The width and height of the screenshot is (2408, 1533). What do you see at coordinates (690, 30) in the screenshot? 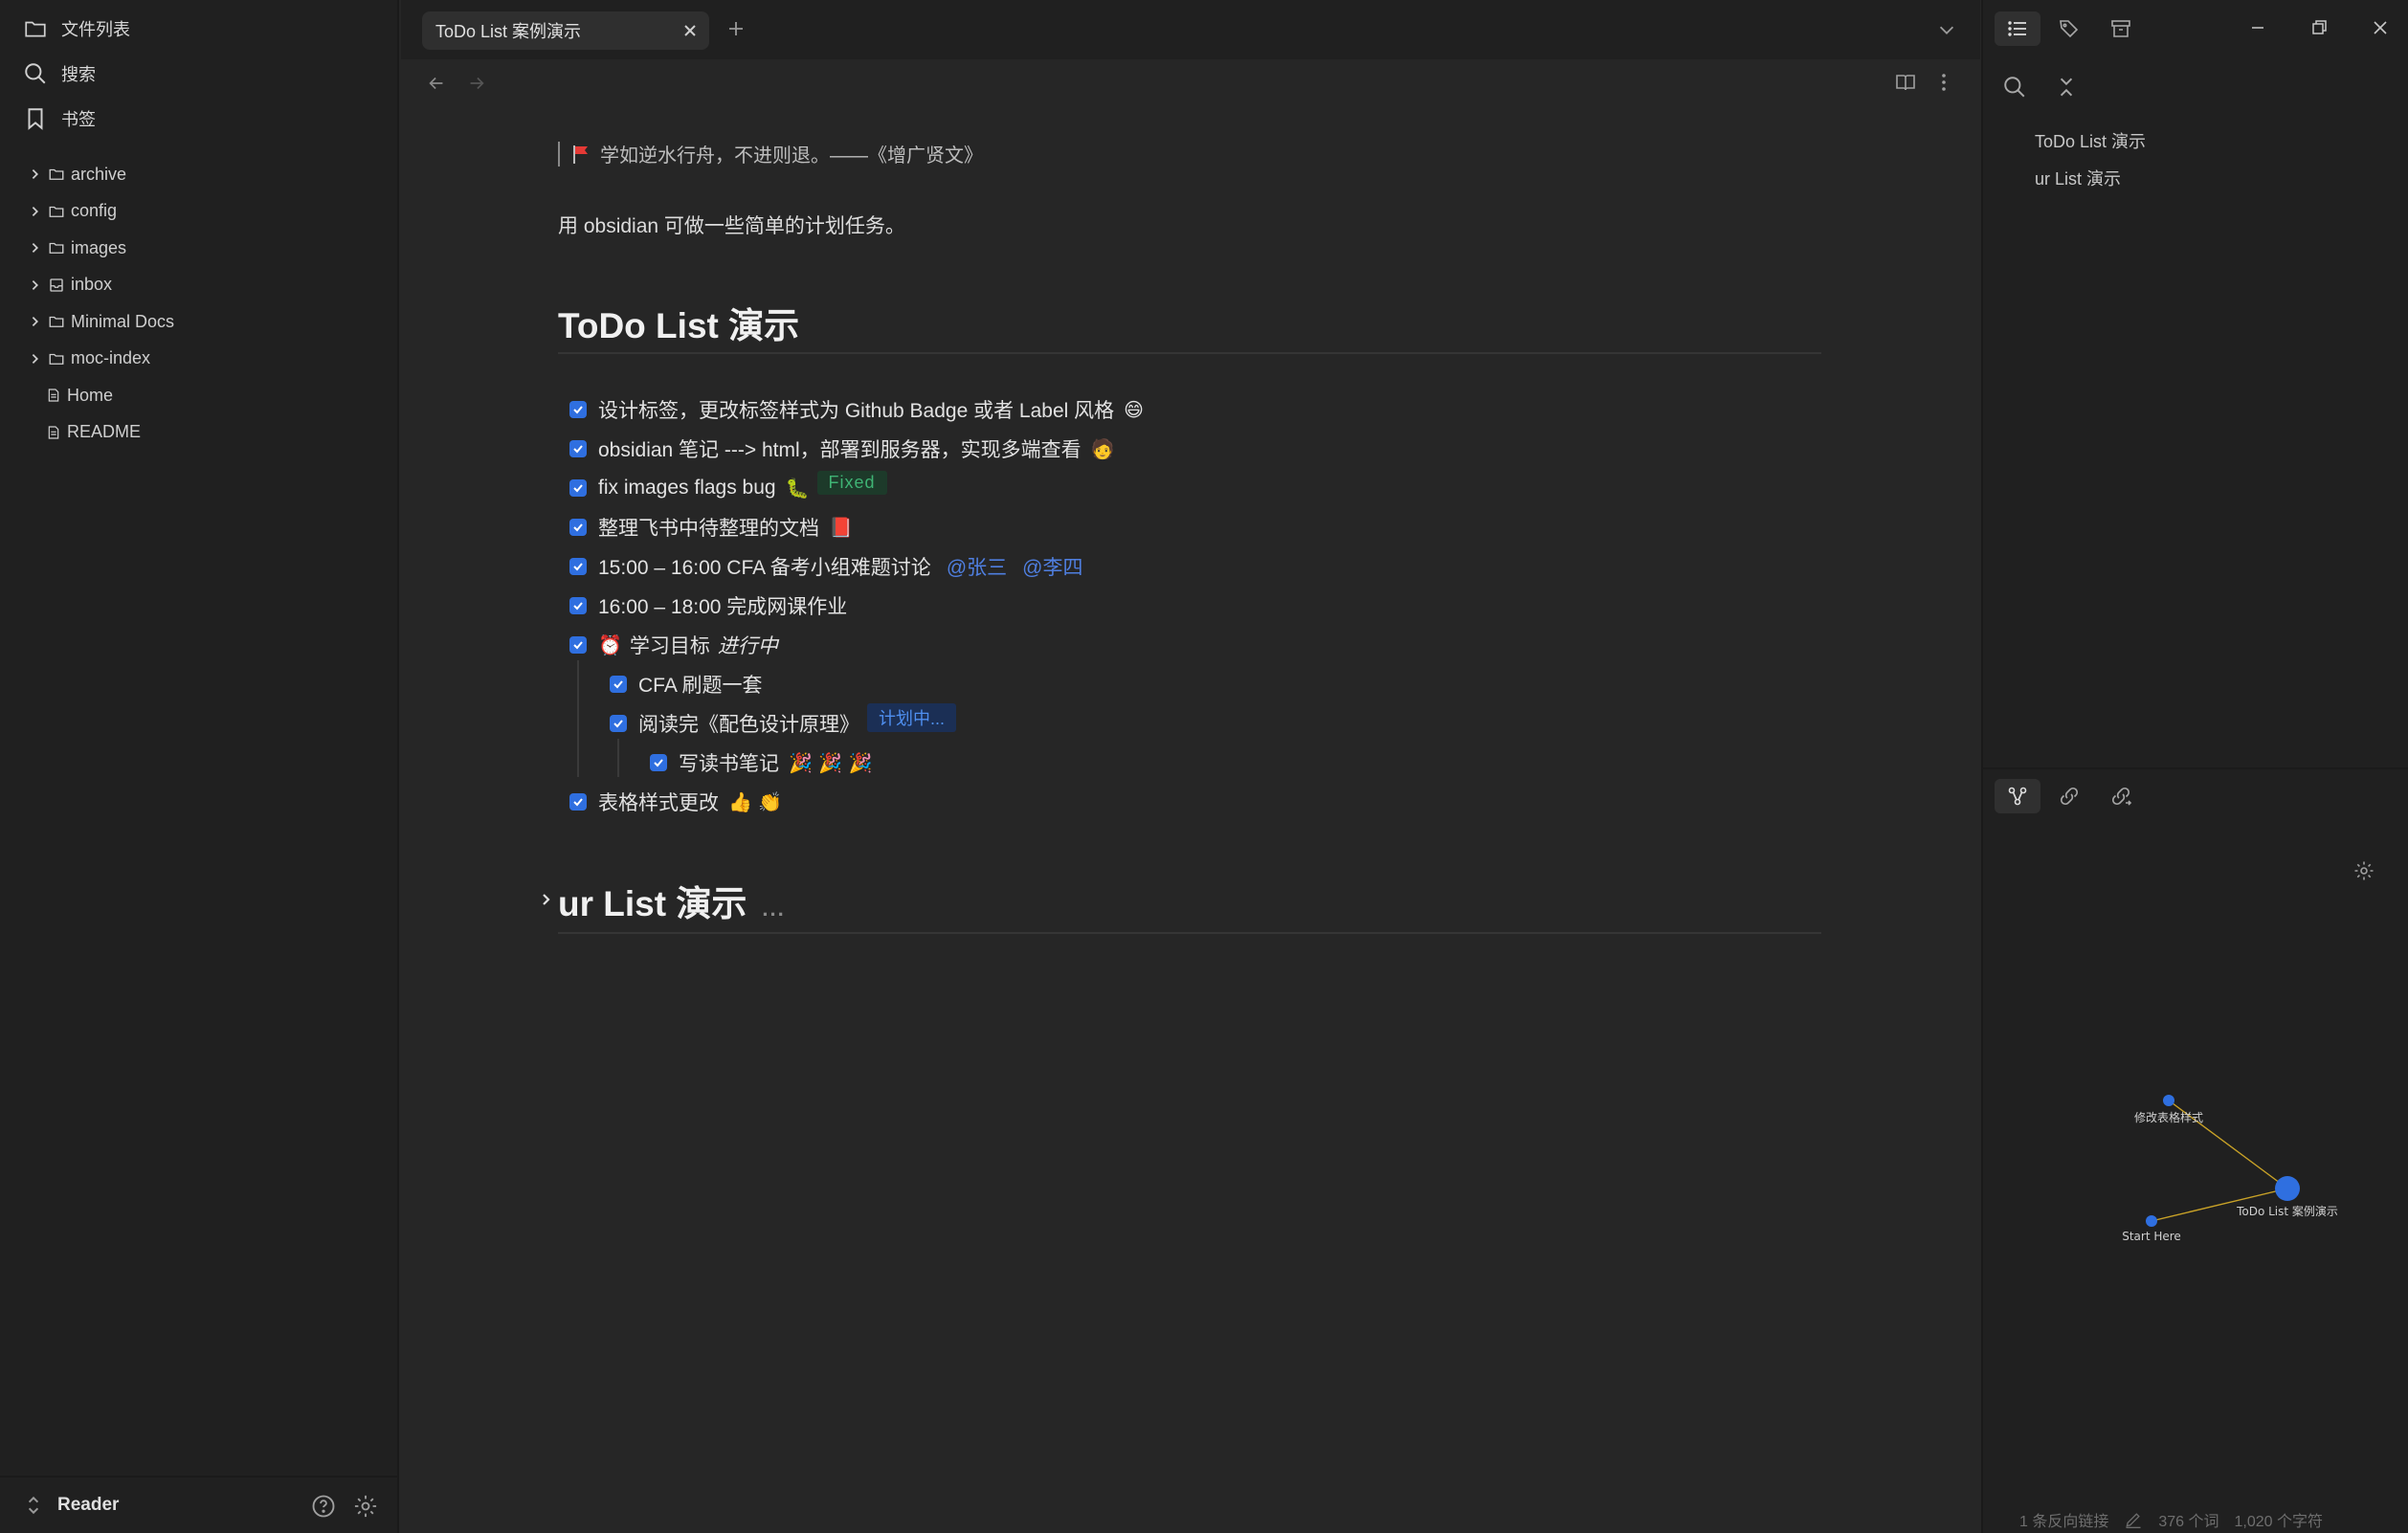
I see `close-icon` at bounding box center [690, 30].